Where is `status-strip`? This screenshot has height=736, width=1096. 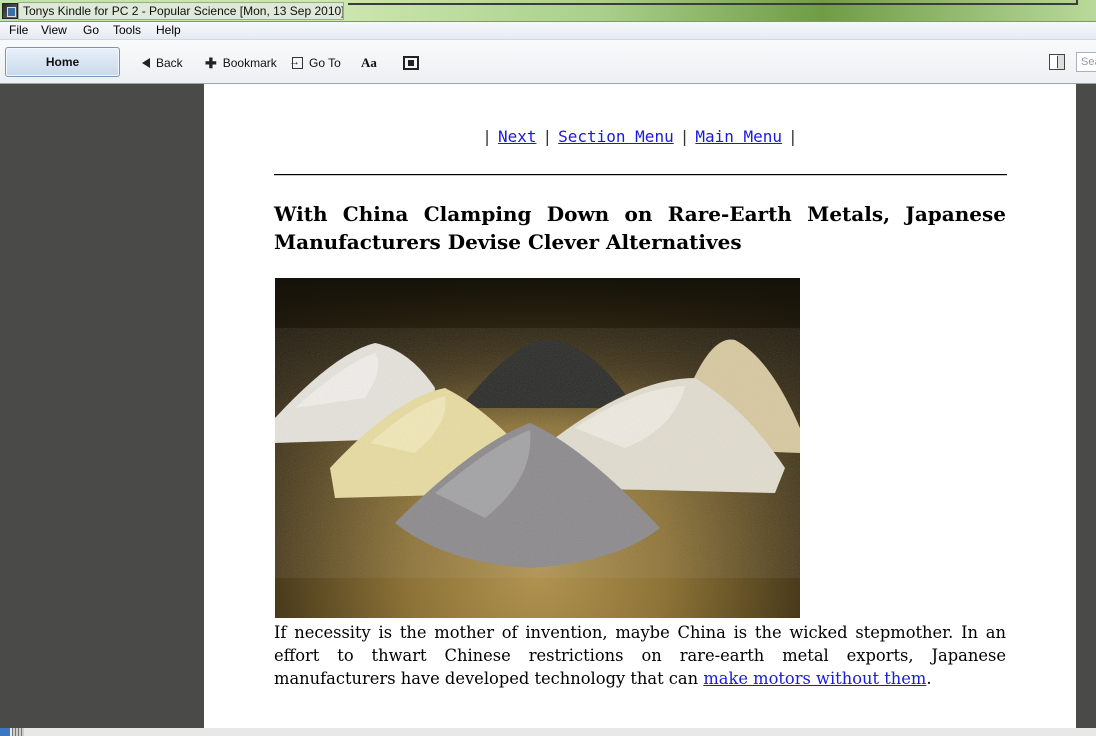 status-strip is located at coordinates (548, 732).